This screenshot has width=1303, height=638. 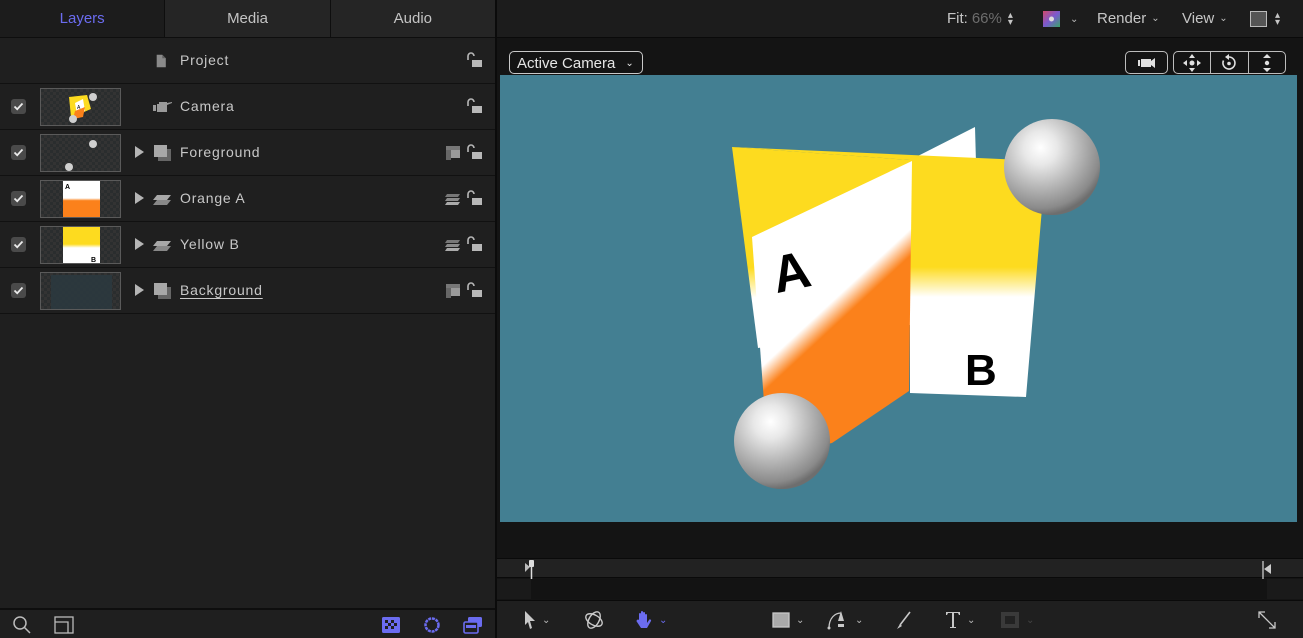 What do you see at coordinates (432, 625) in the screenshot?
I see `gear-icon` at bounding box center [432, 625].